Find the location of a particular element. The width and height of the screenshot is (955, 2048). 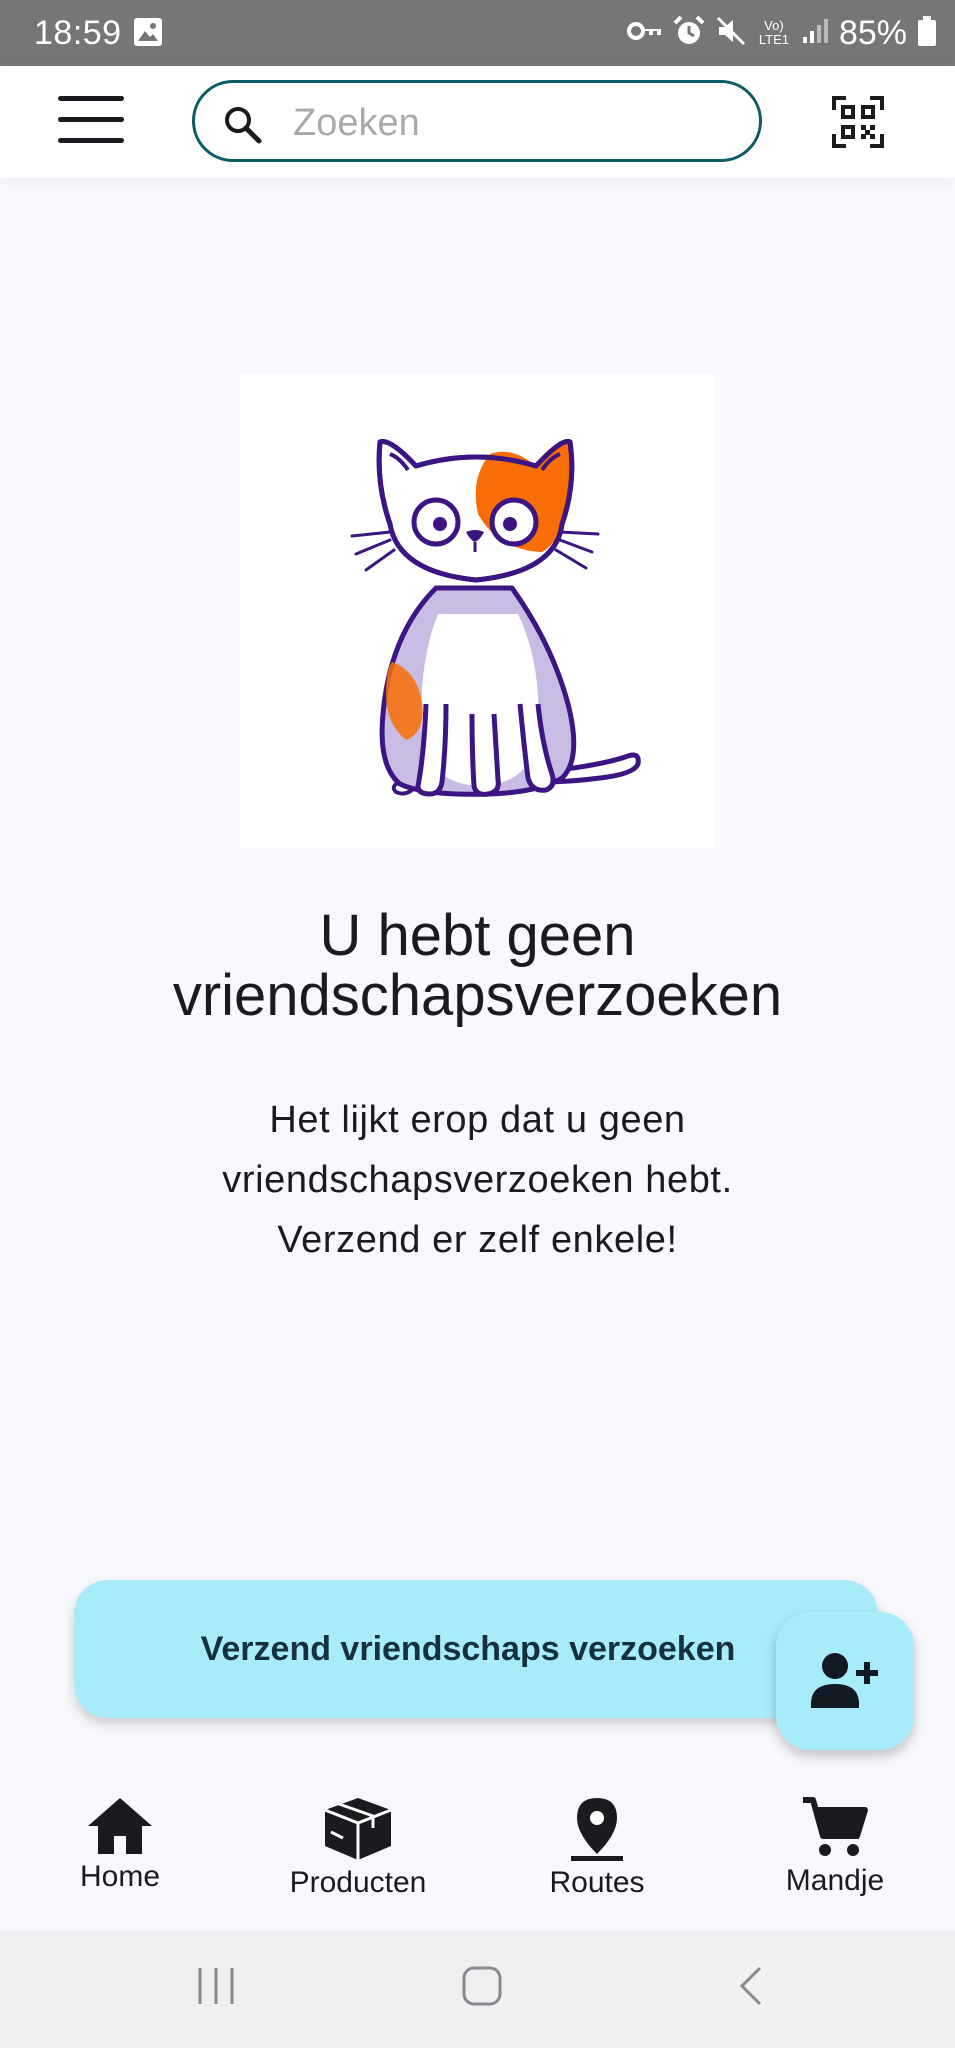

cart-icon is located at coordinates (835, 1826).